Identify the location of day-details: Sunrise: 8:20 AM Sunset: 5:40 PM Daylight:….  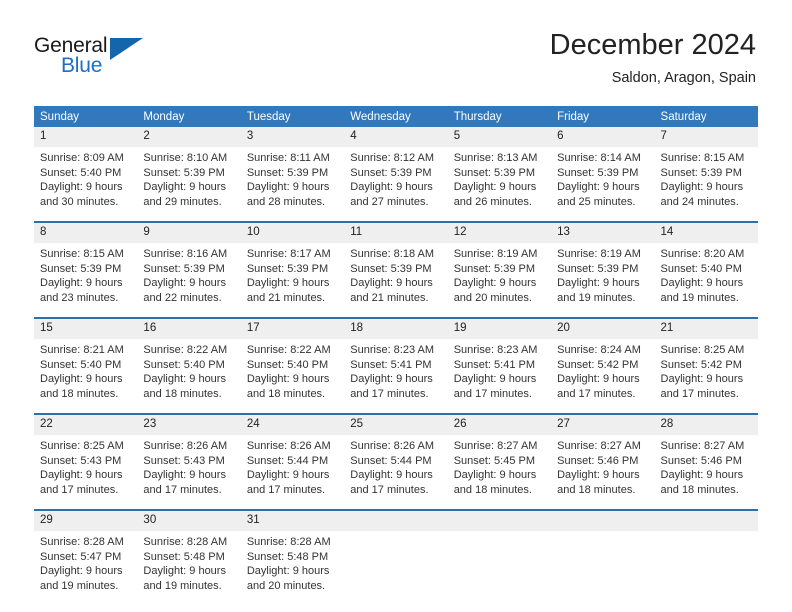
(706, 280).